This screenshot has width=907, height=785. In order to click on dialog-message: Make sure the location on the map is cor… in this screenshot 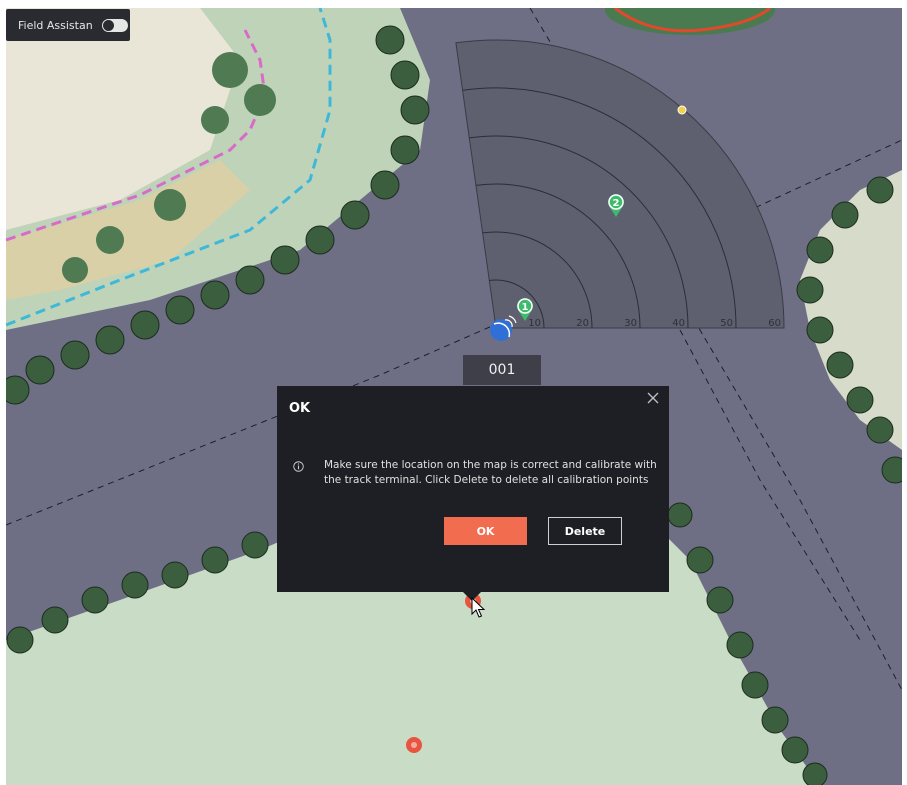, I will do `click(490, 472)`.